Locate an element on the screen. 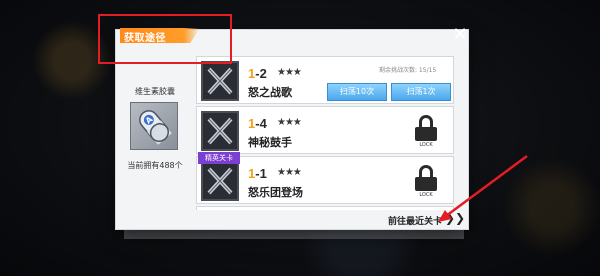  item-owned-count: 当前拥有488个 is located at coordinates (155, 165).